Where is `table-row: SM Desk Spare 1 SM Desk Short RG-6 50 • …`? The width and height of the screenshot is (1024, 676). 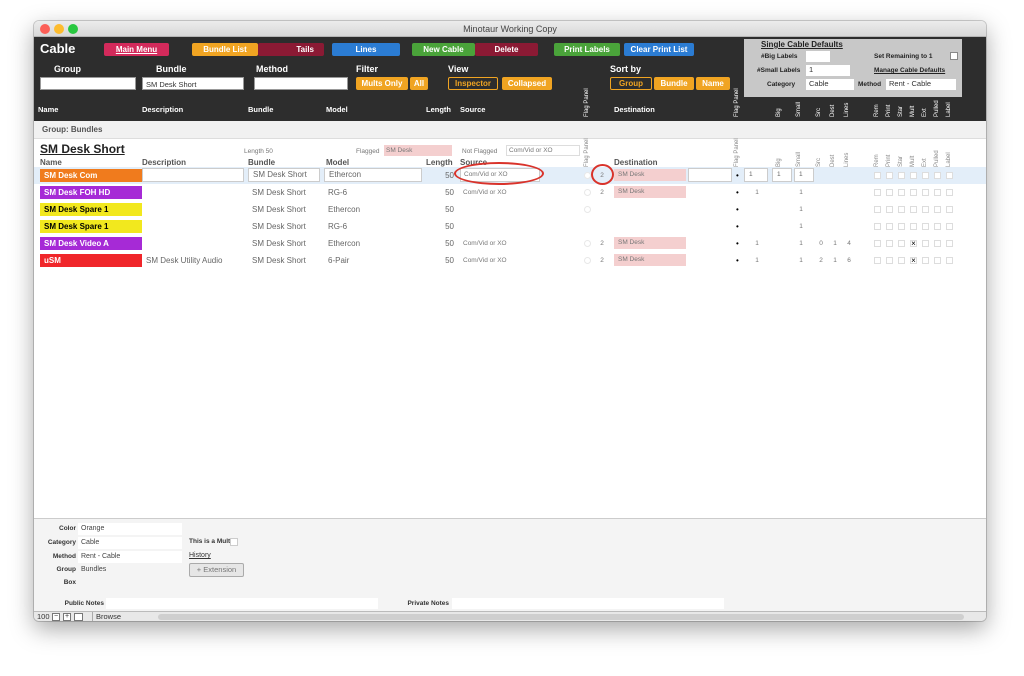
table-row: SM Desk Spare 1 SM Desk Short RG-6 50 • … is located at coordinates (510, 226).